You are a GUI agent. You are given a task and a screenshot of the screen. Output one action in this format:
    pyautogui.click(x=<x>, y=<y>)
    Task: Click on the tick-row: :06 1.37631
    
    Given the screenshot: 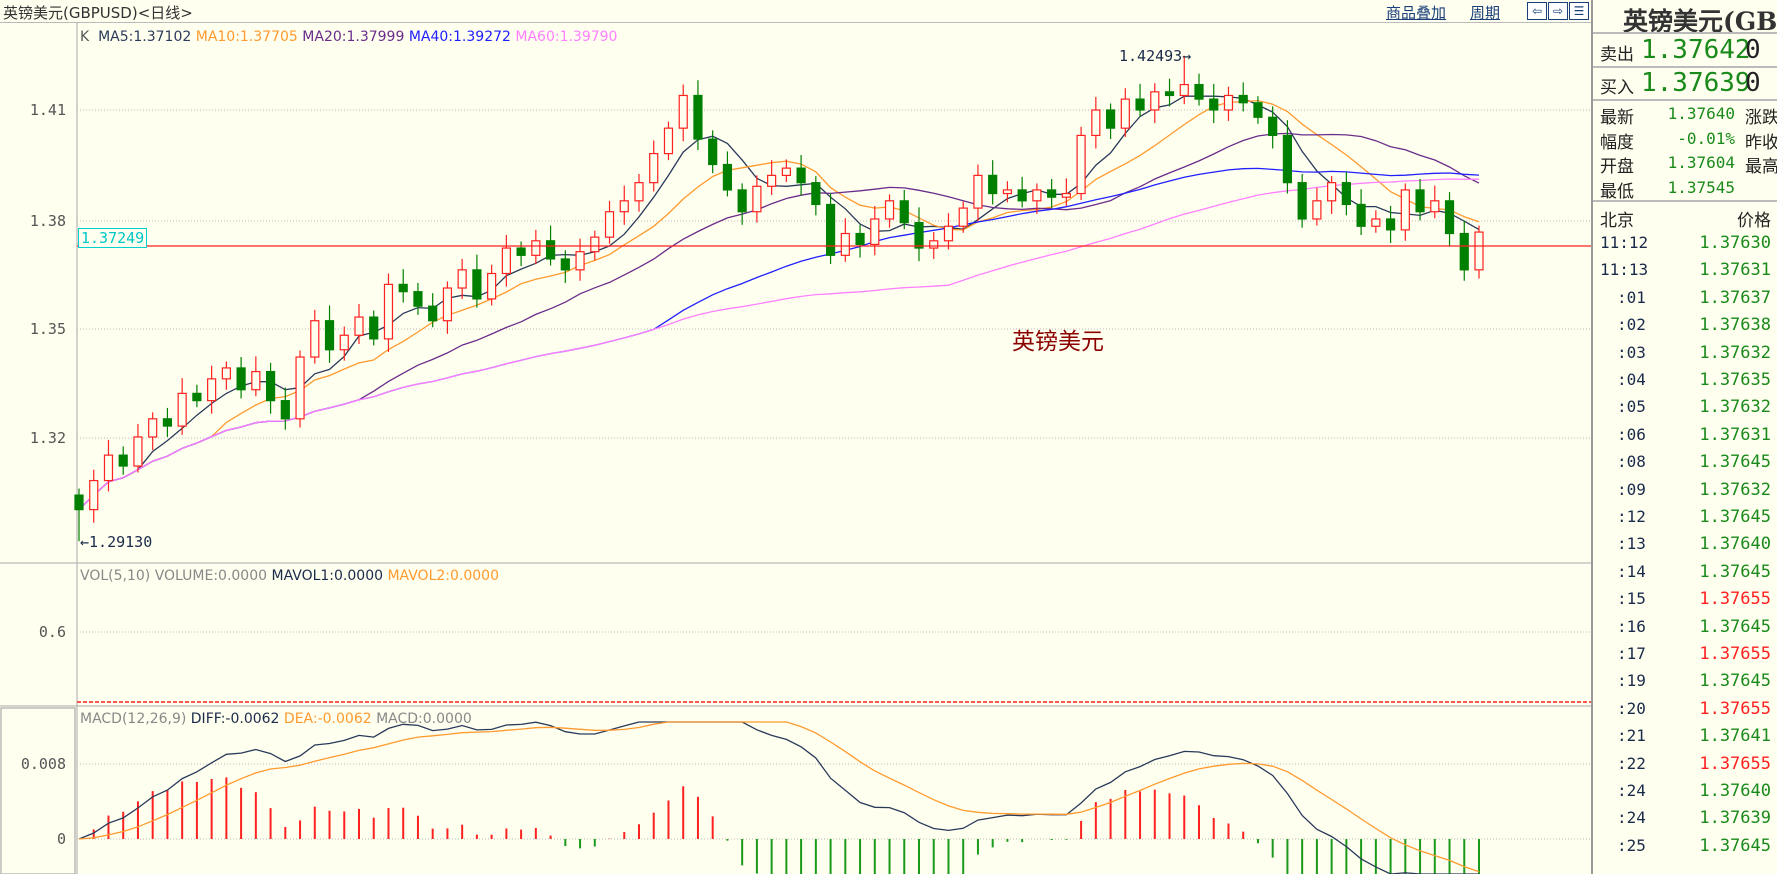 What is the action you would take?
    pyautogui.click(x=1685, y=438)
    